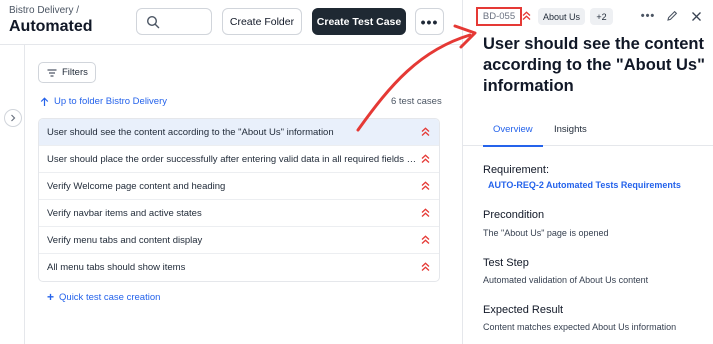 The height and width of the screenshot is (344, 713). I want to click on up-to-folder-link: Up to folder Bistro Delivery, so click(103, 101).